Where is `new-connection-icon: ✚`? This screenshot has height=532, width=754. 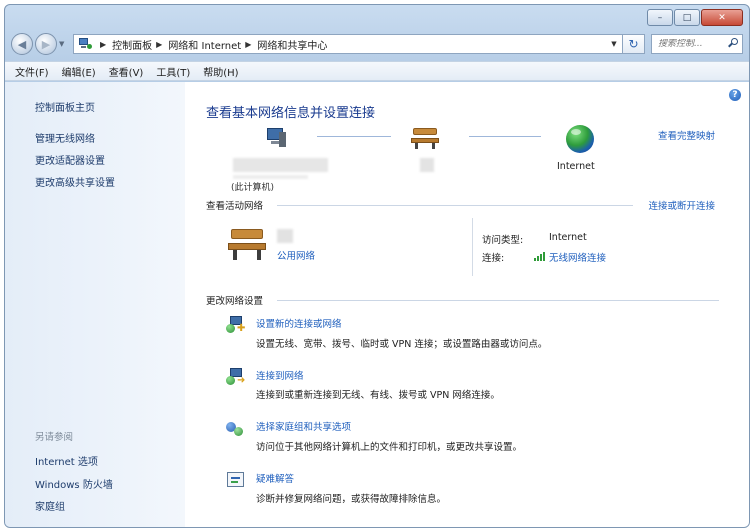
new-connection-icon: ✚ is located at coordinates (236, 325).